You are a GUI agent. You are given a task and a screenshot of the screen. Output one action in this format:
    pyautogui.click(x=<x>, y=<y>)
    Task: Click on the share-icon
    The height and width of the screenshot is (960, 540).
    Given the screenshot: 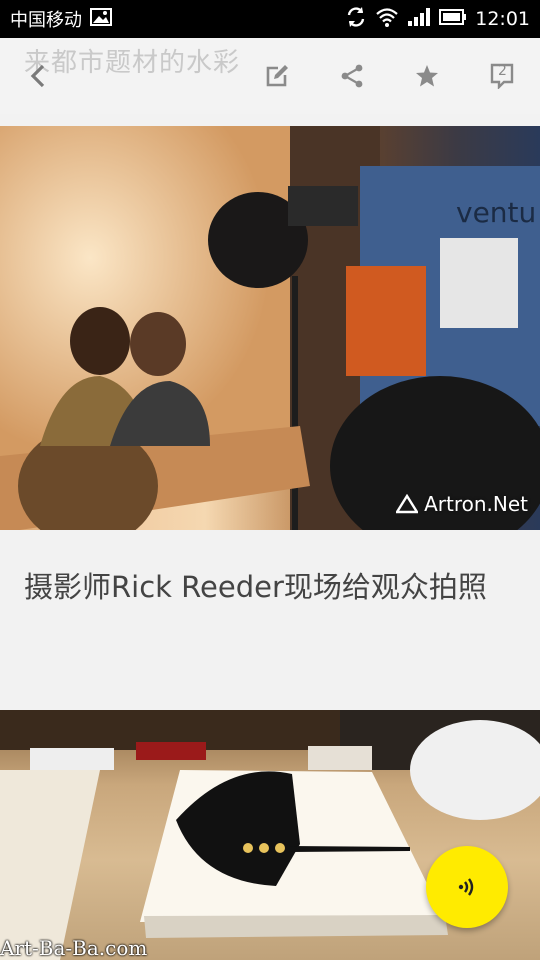 What is the action you would take?
    pyautogui.click(x=352, y=76)
    